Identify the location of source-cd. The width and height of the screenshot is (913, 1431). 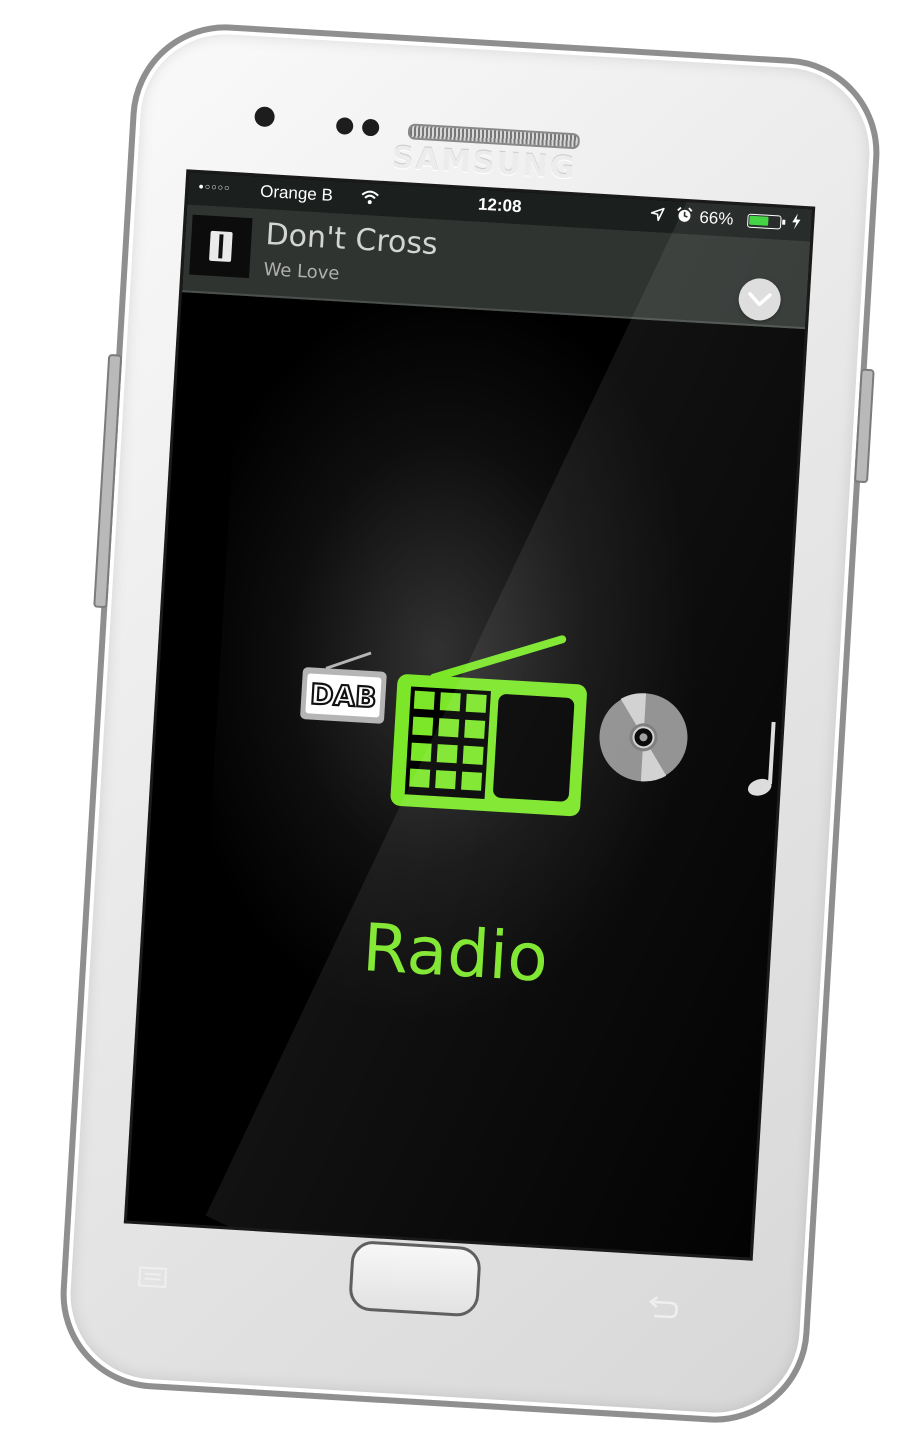
(643, 737).